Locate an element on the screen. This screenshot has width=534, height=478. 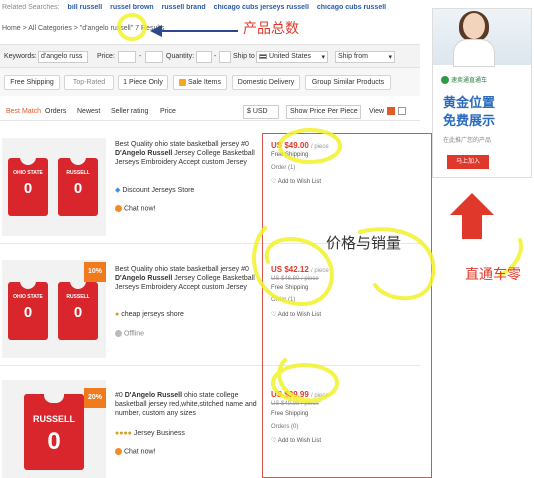
ad-subtext: 在此推广您的产品 is located at coordinates (467, 141).